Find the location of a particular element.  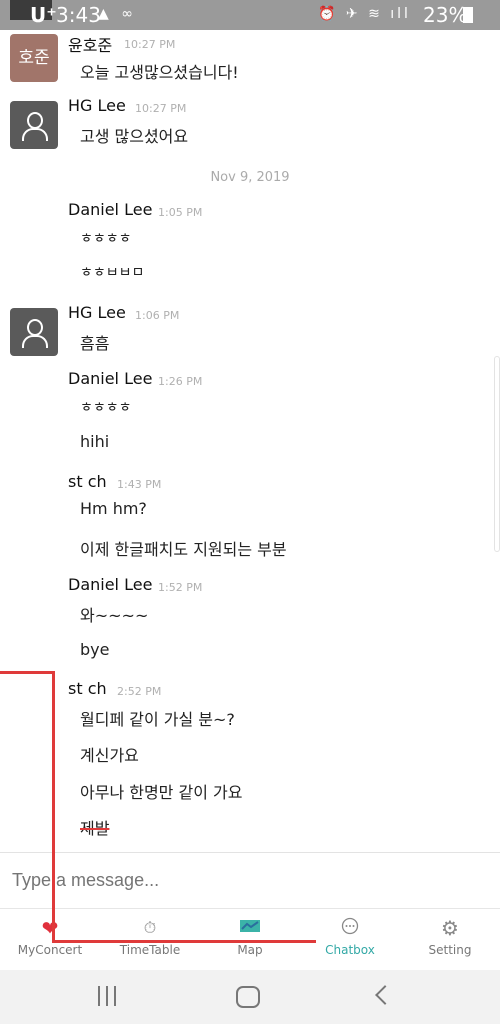

tab-setting: ⚙ Setting is located at coordinates (450, 940).